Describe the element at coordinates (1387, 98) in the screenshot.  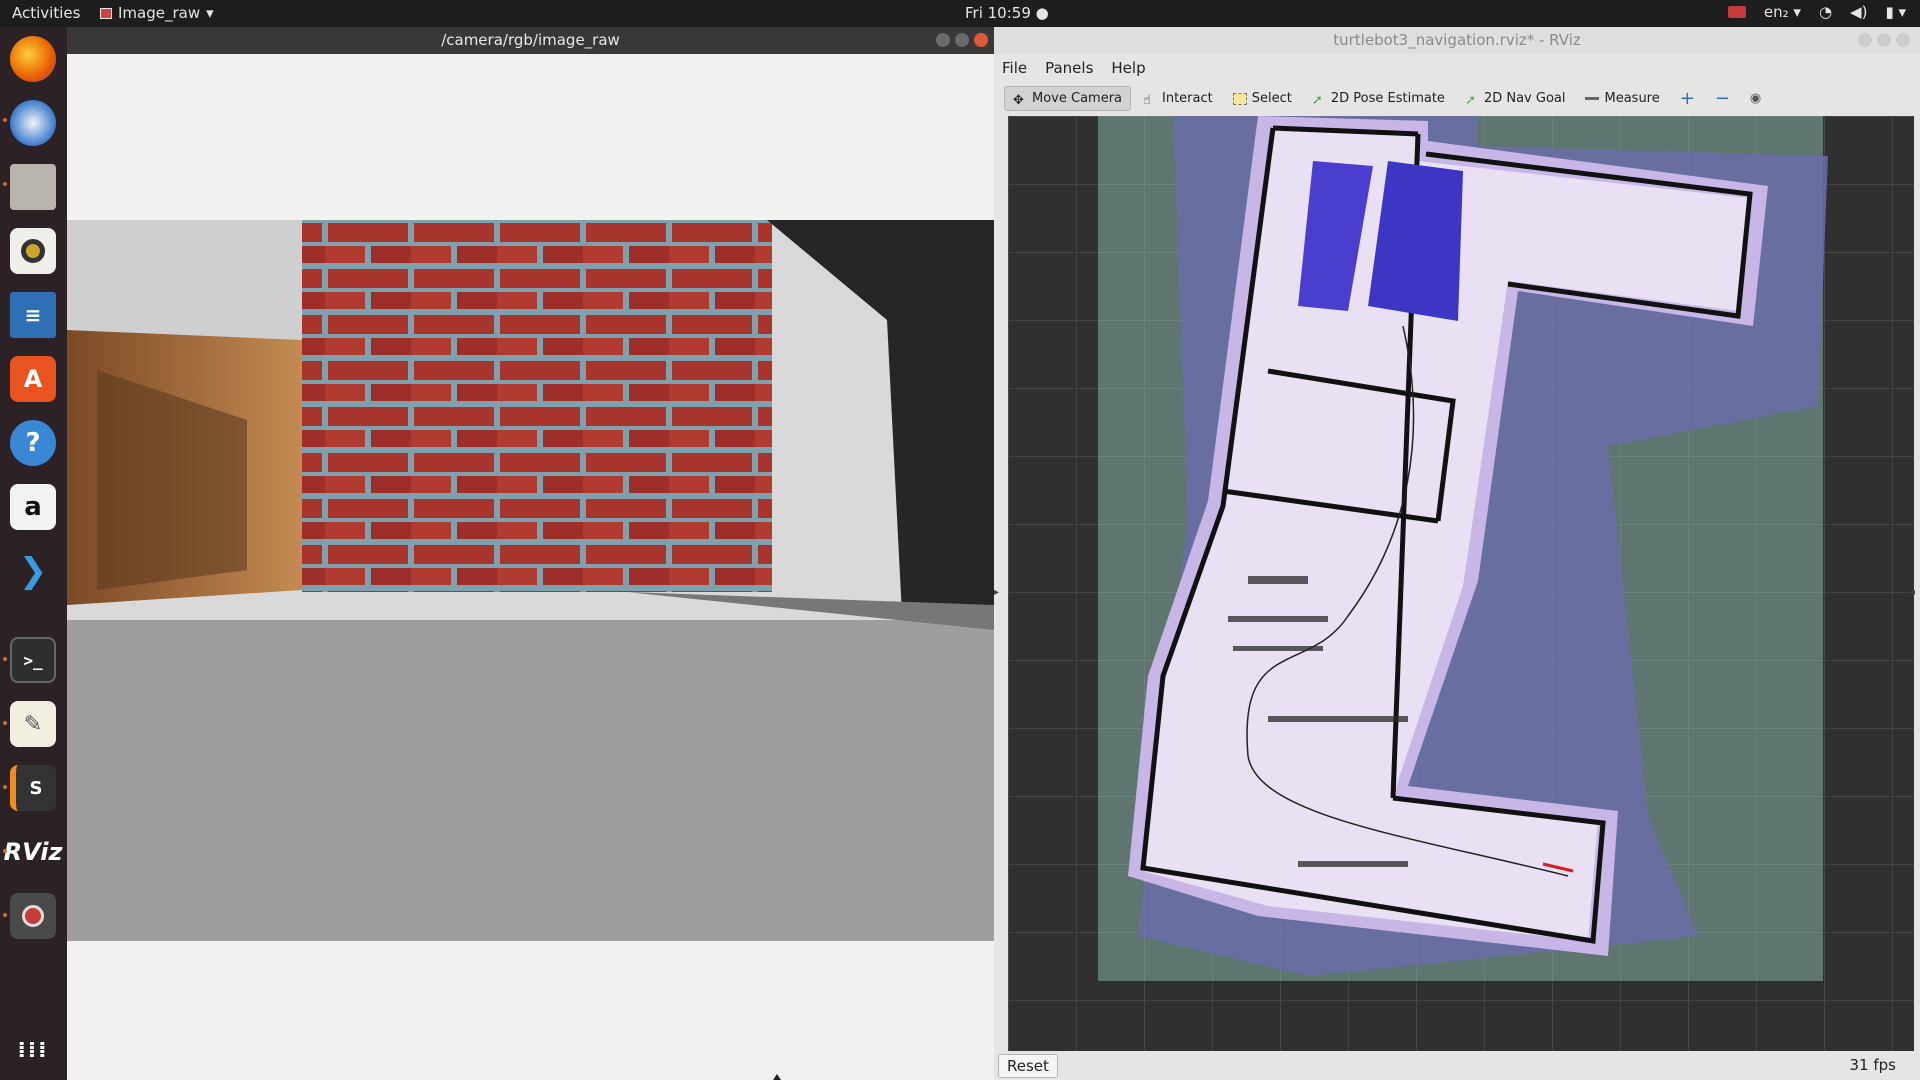
I see `tool-label: 2D Pose Estimate` at that location.